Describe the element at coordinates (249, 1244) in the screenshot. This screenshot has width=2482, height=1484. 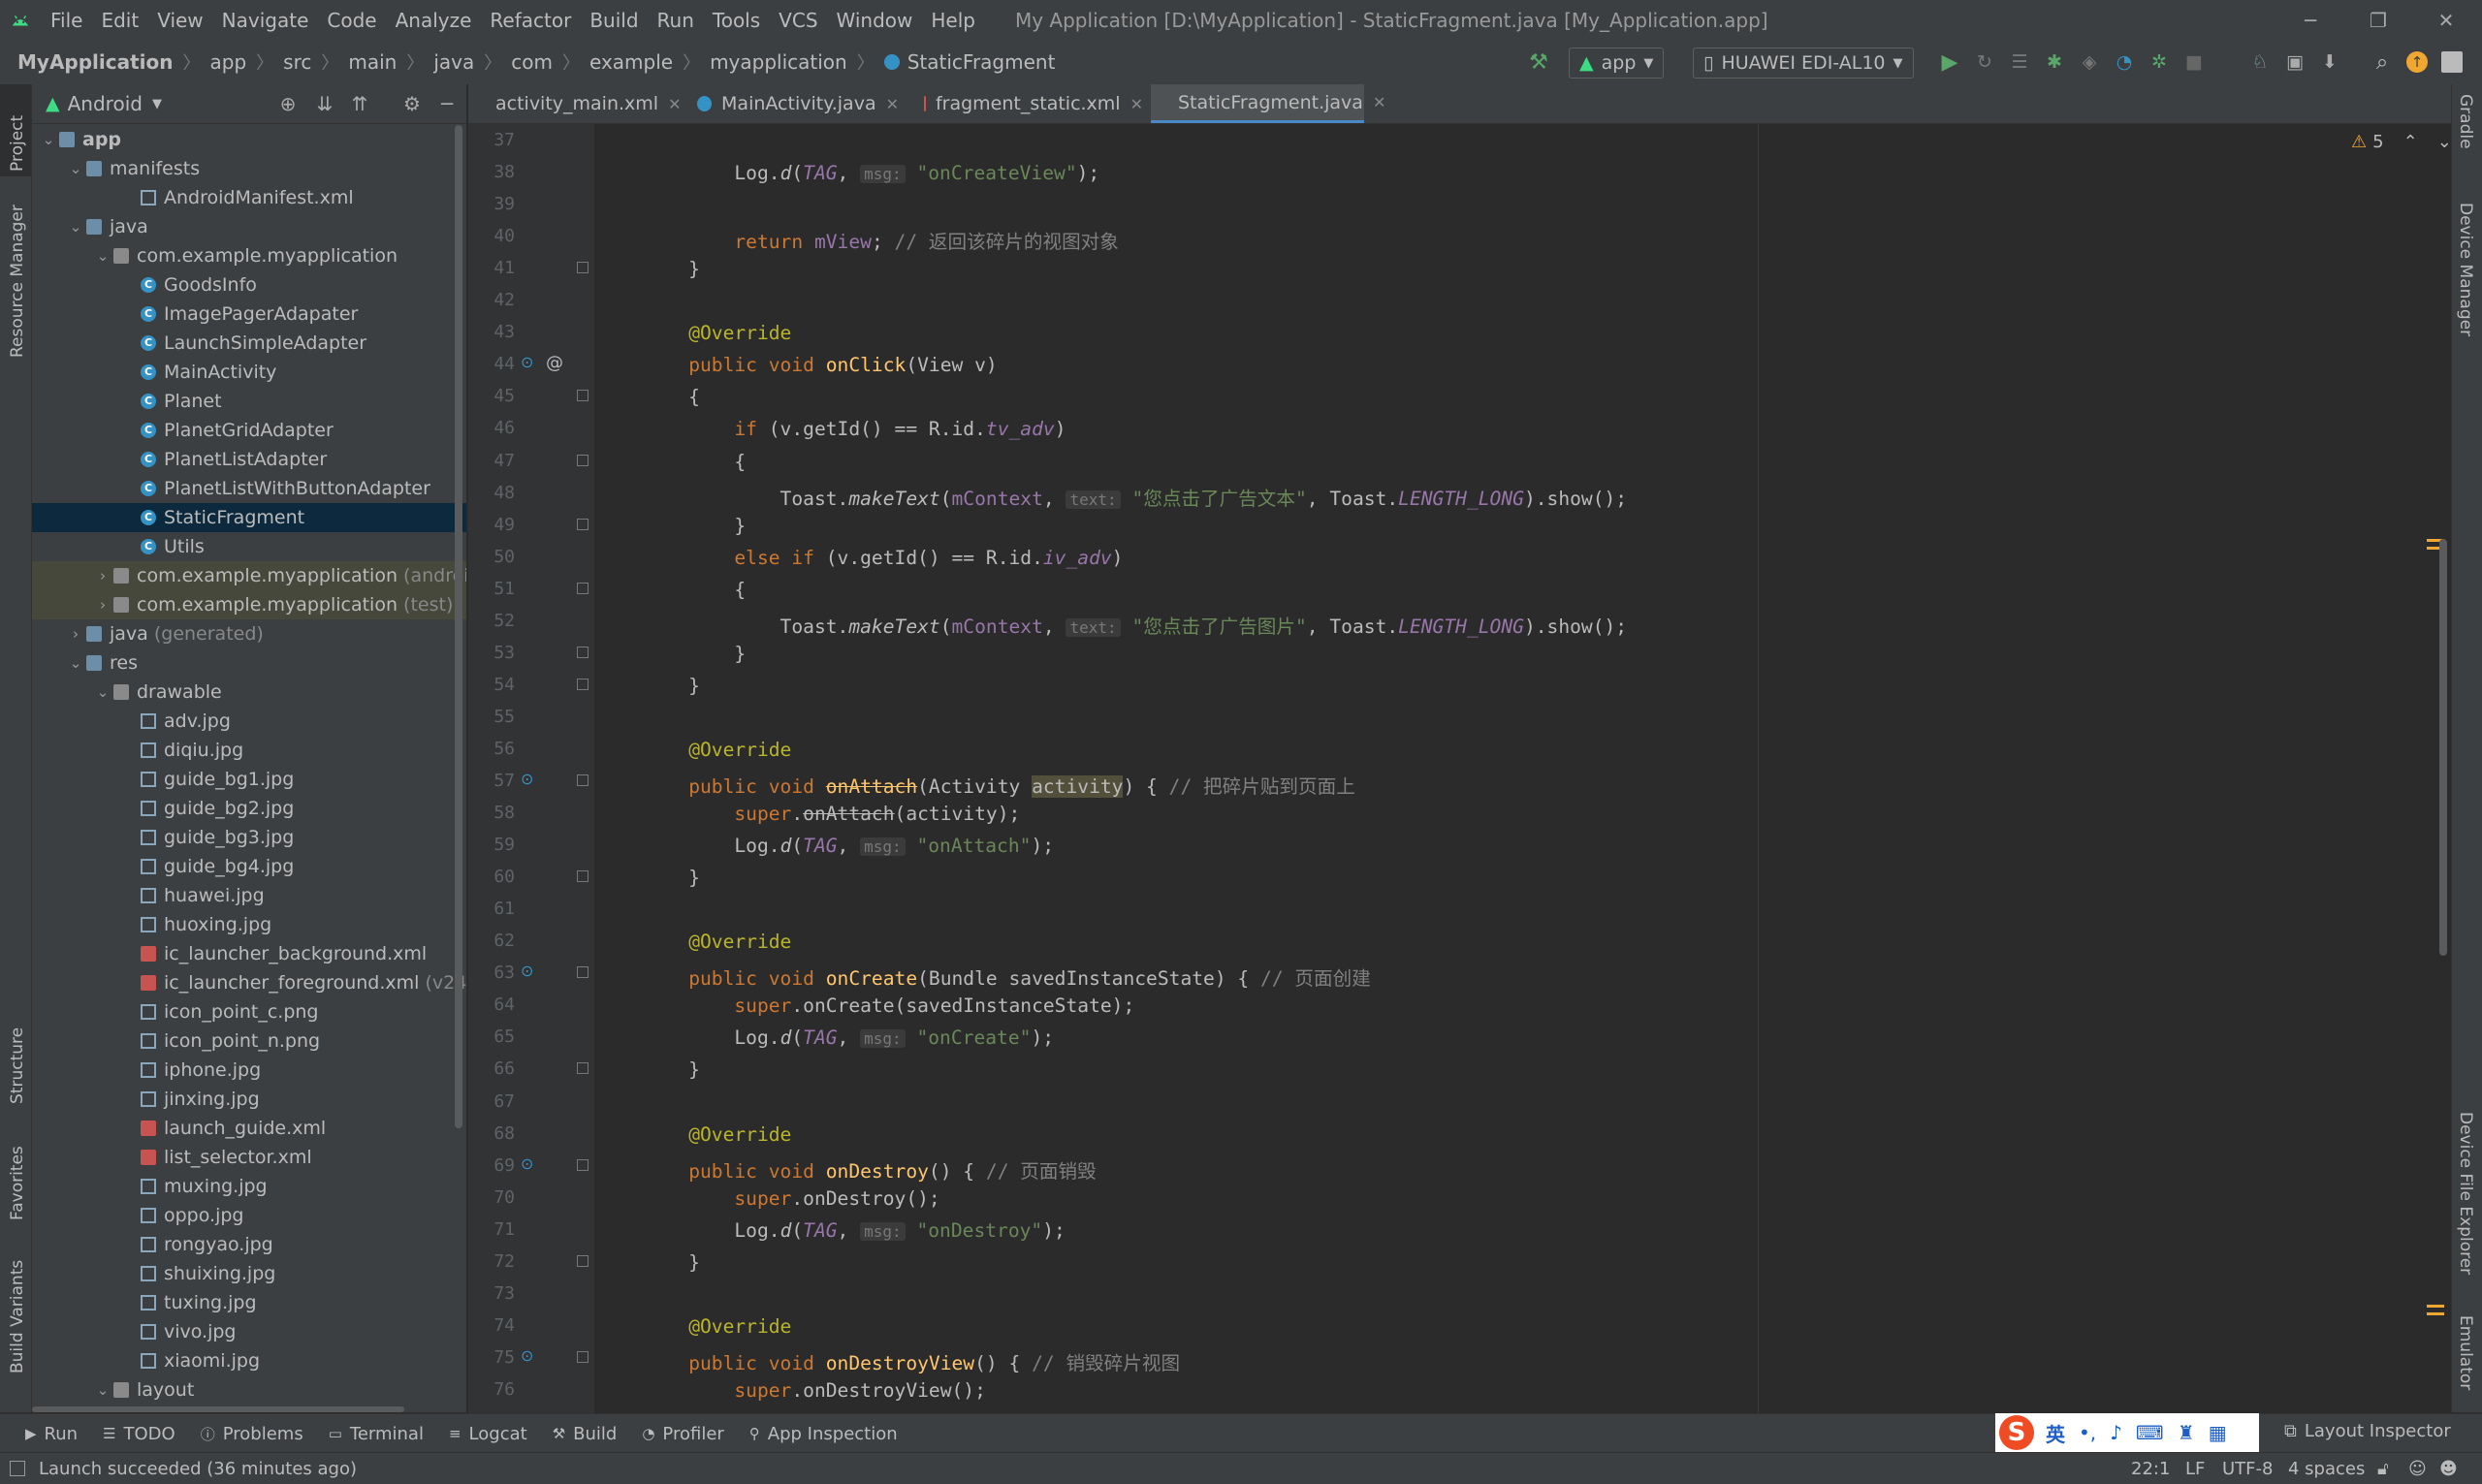
I see `tree-item: rongyao.jpg` at that location.